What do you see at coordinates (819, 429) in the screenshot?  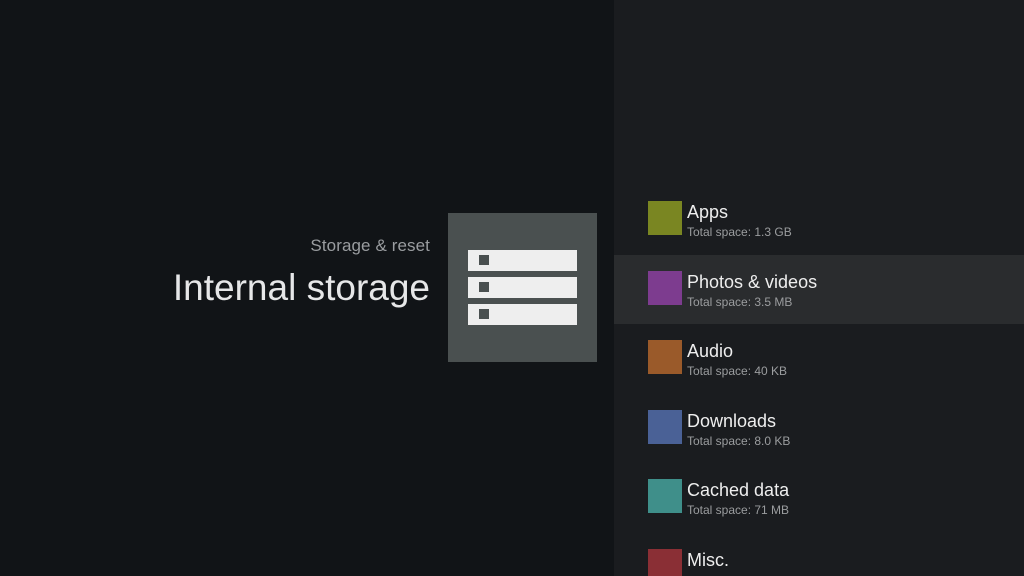 I see `storage-item-downloads: Downloads Total space: 8.0 KB` at bounding box center [819, 429].